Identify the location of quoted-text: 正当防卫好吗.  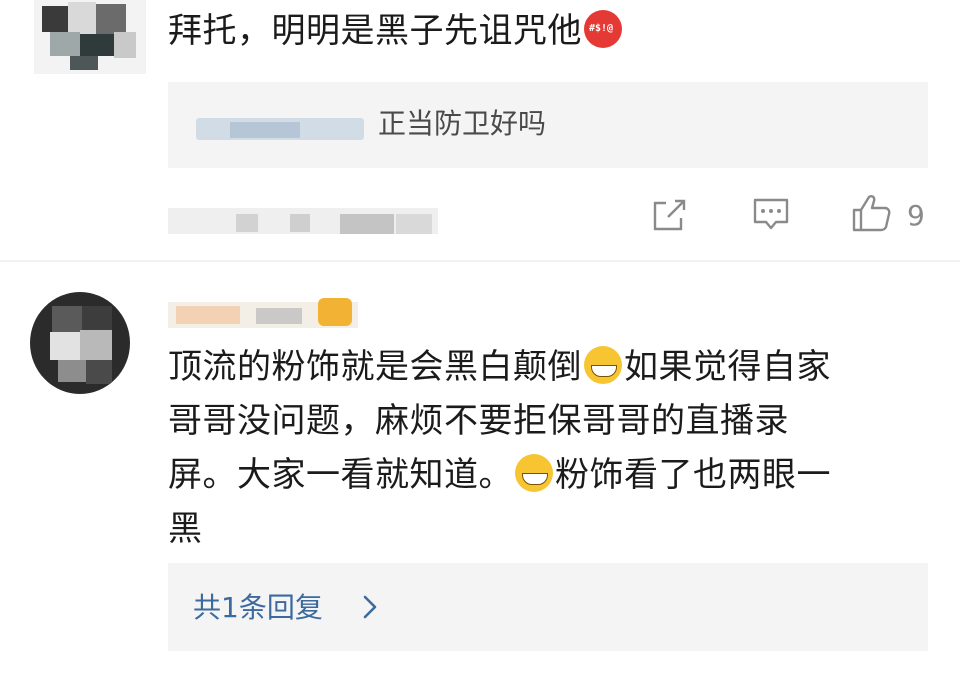
(462, 123).